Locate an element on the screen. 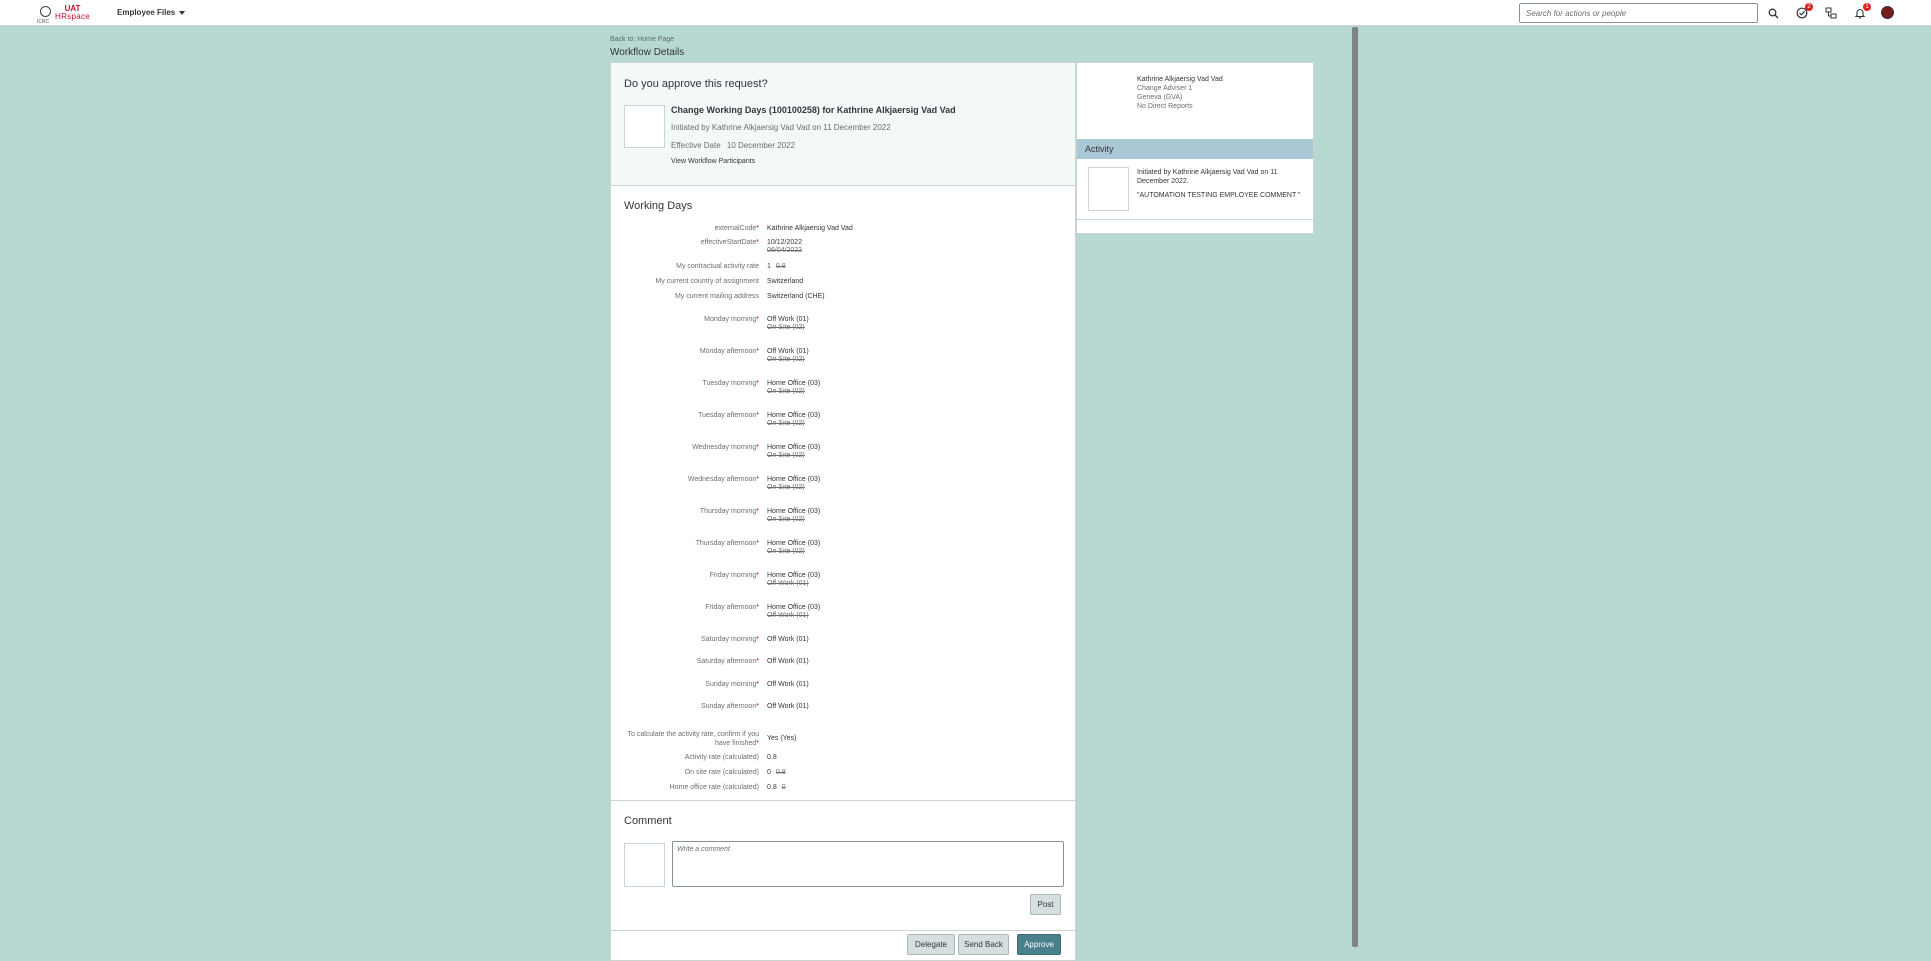 This screenshot has height=961, width=1931. field-value: Home Office (03) Off Work (01) is located at coordinates (793, 611).